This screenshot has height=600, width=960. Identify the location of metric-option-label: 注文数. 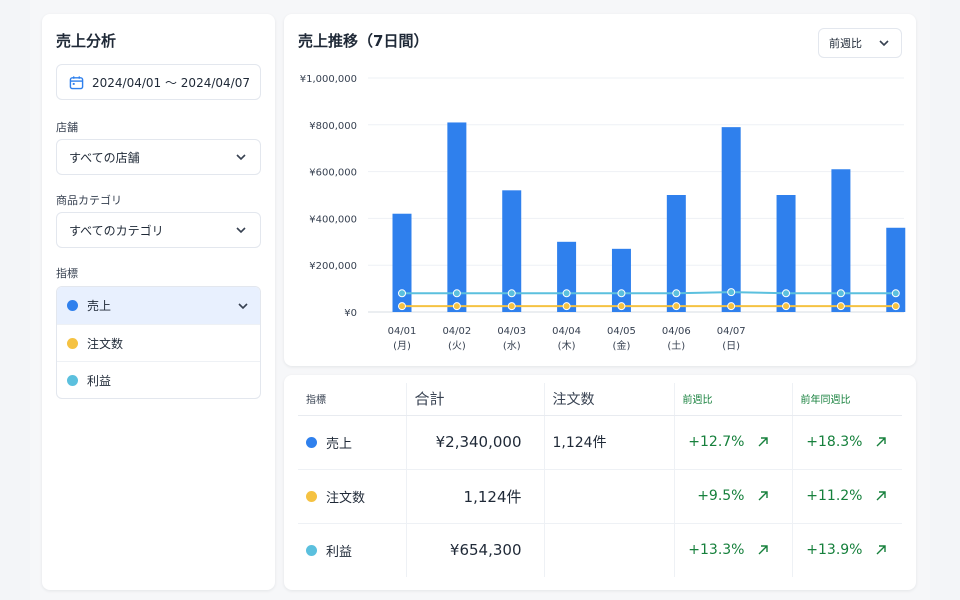
(105, 343).